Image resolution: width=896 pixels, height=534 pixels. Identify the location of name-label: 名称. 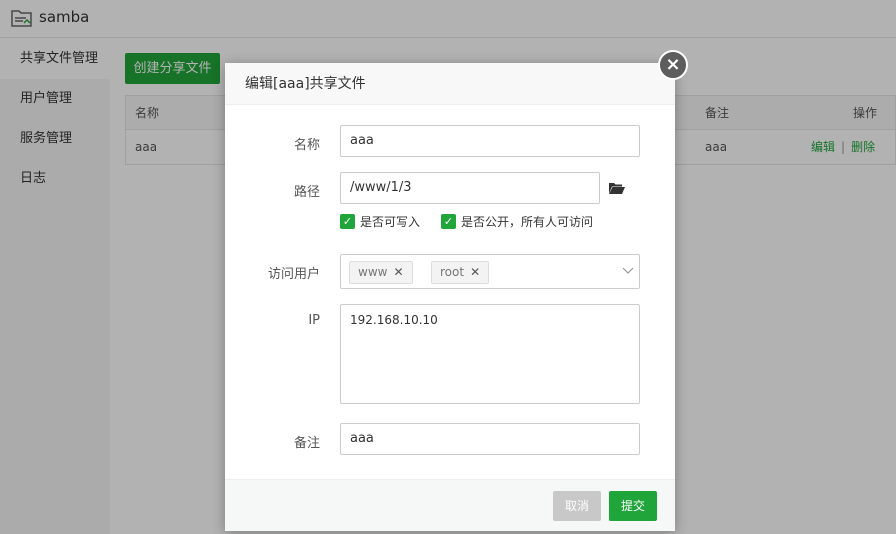
(306, 145).